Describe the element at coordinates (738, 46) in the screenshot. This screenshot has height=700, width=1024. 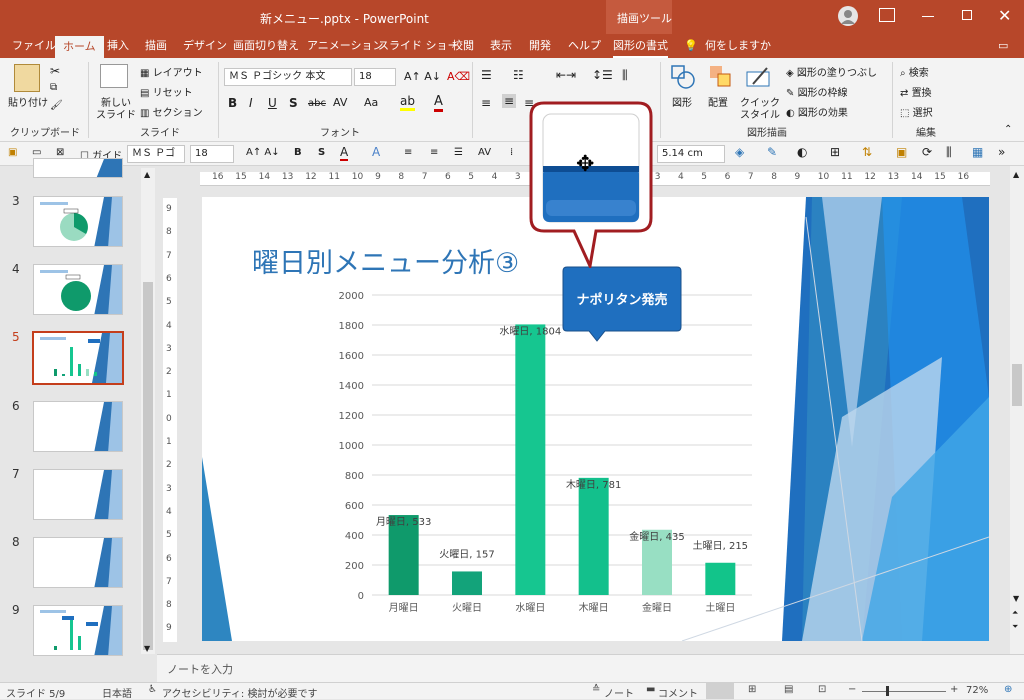
I see `tell-me-search: 何をしますか` at that location.